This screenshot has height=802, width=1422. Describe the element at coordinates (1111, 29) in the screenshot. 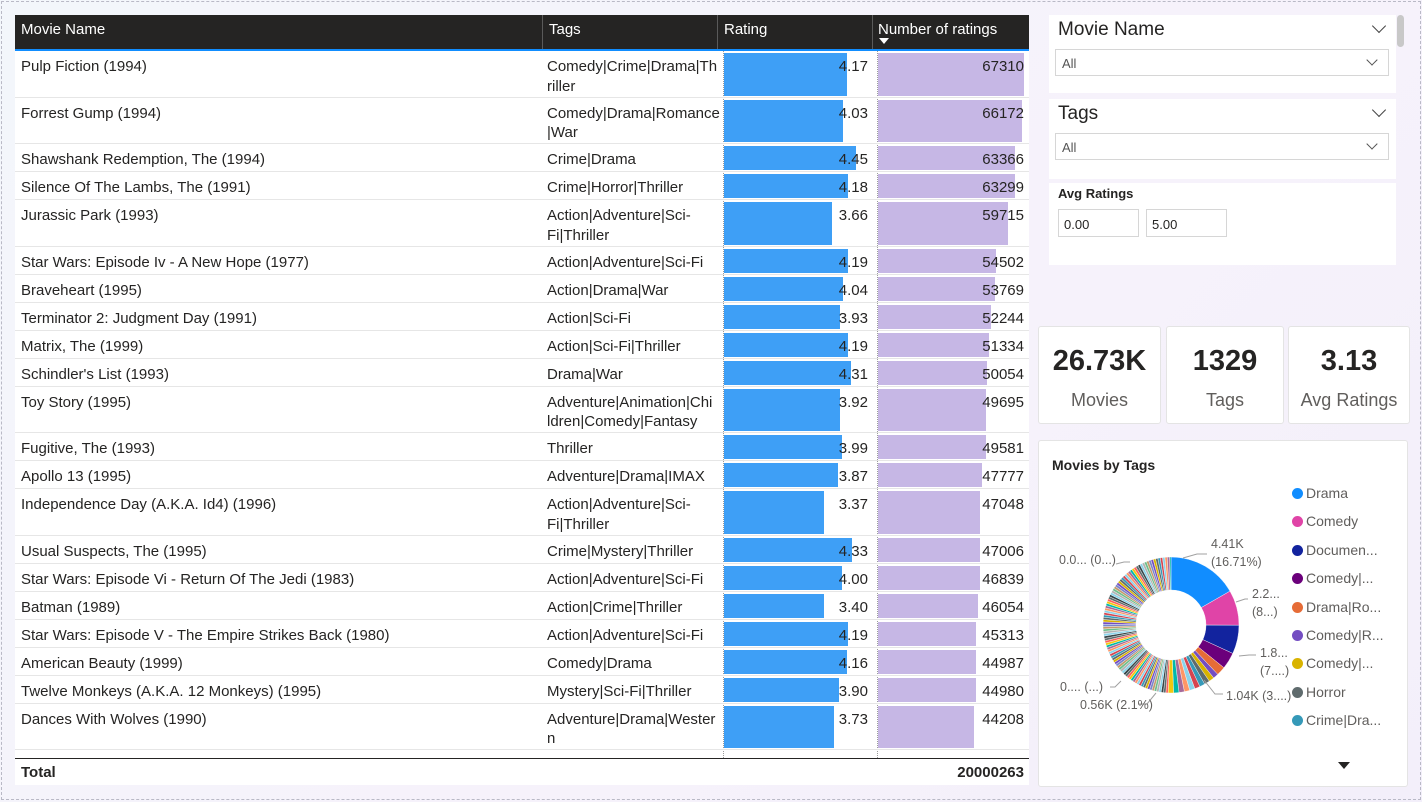

I see `movie-name-slicer-title: Movie Name` at that location.